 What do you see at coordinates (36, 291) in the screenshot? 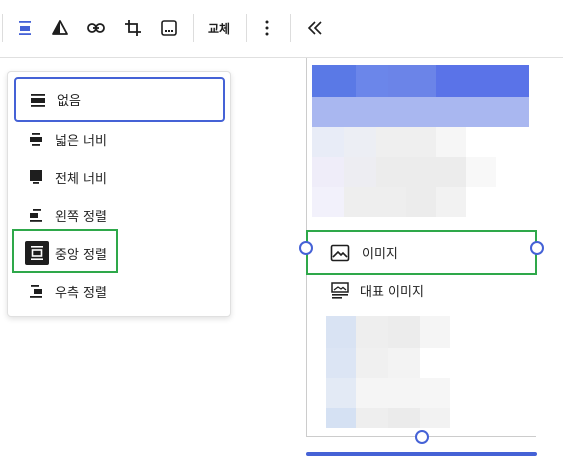
I see `align-right-icon` at bounding box center [36, 291].